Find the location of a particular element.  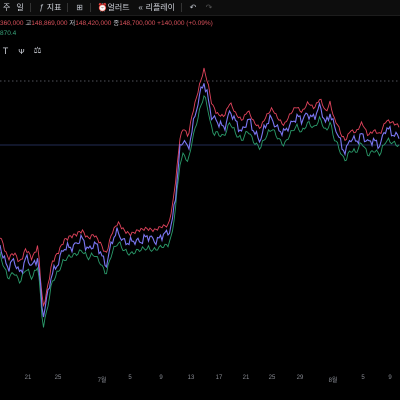

indicator-value: 870.4 is located at coordinates (8, 33).